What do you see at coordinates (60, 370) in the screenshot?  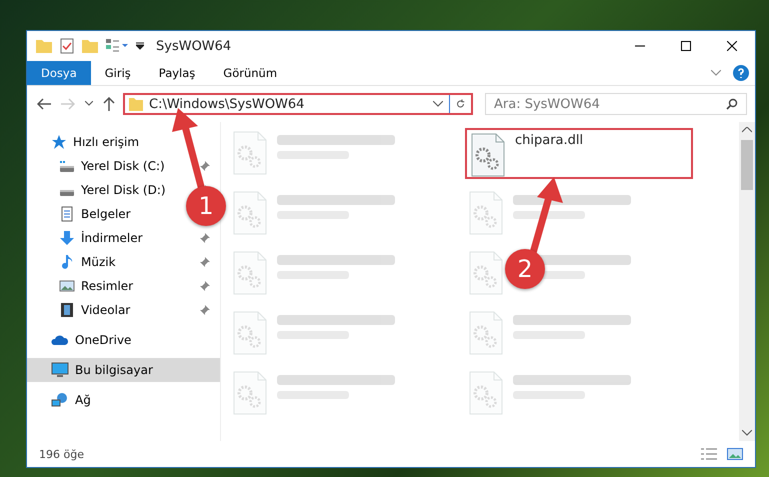 I see `monitor-icon` at bounding box center [60, 370].